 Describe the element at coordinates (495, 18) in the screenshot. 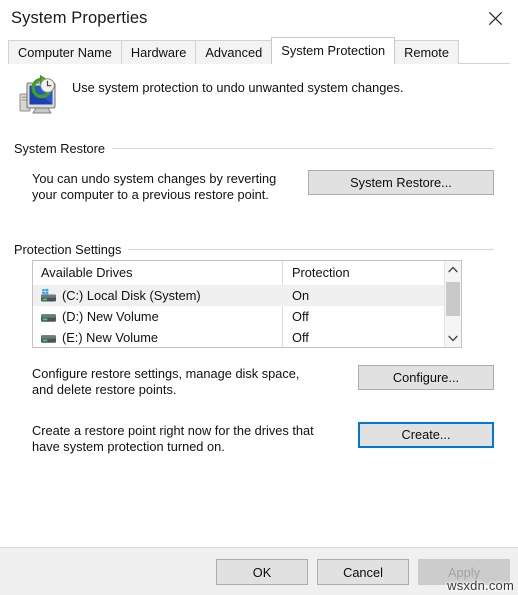

I see `close-icon` at that location.